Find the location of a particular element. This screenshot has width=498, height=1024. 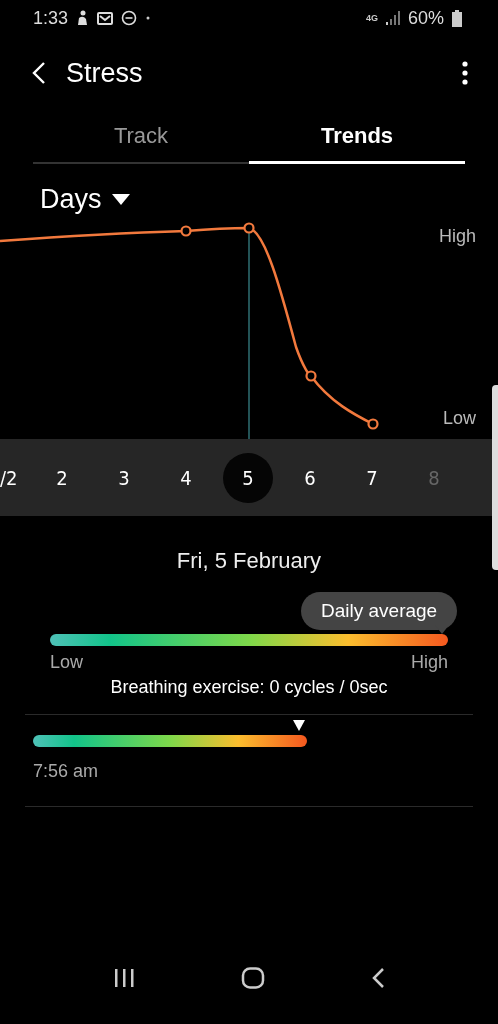

tab: Trends is located at coordinates (357, 137).